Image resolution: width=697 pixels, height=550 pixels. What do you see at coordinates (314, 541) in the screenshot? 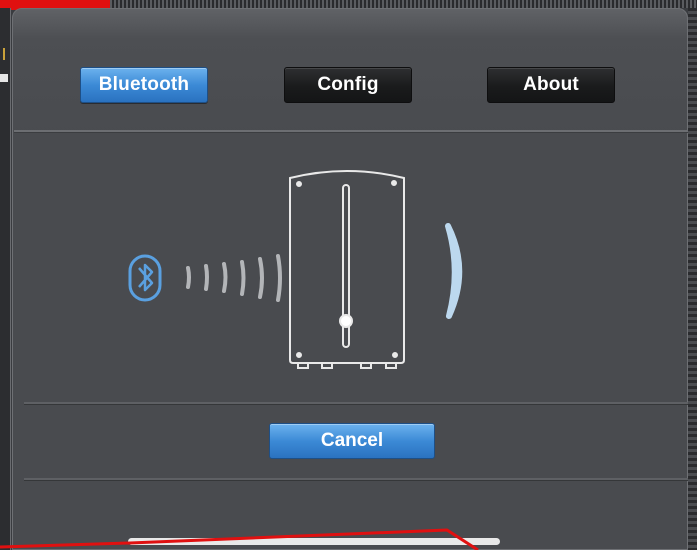
I see `scrollbar` at bounding box center [314, 541].